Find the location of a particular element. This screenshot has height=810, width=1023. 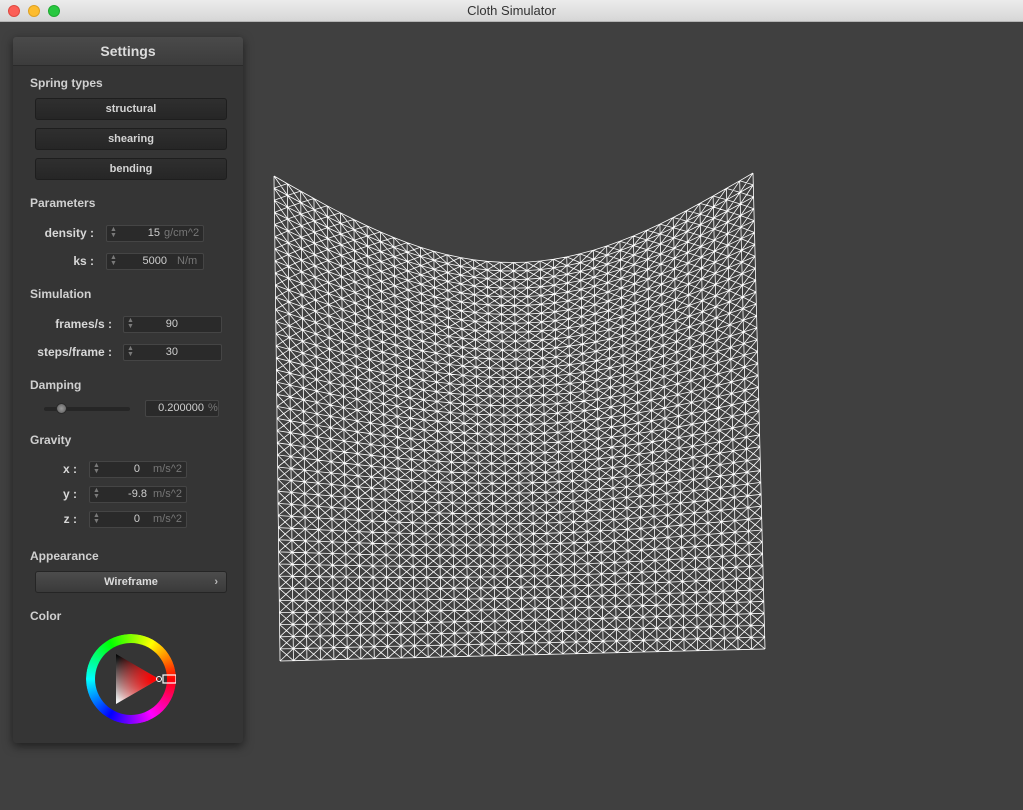

damping-value: 0.200000 is located at coordinates (181, 408).